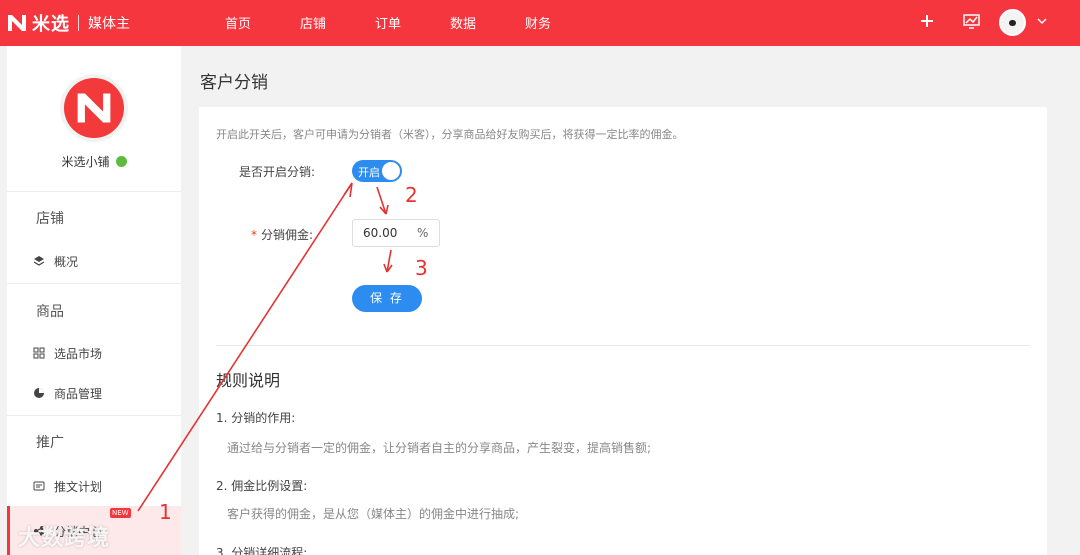 Image resolution: width=1080 pixels, height=555 pixels. Describe the element at coordinates (421, 268) in the screenshot. I see `annotation-label-3: 3` at that location.